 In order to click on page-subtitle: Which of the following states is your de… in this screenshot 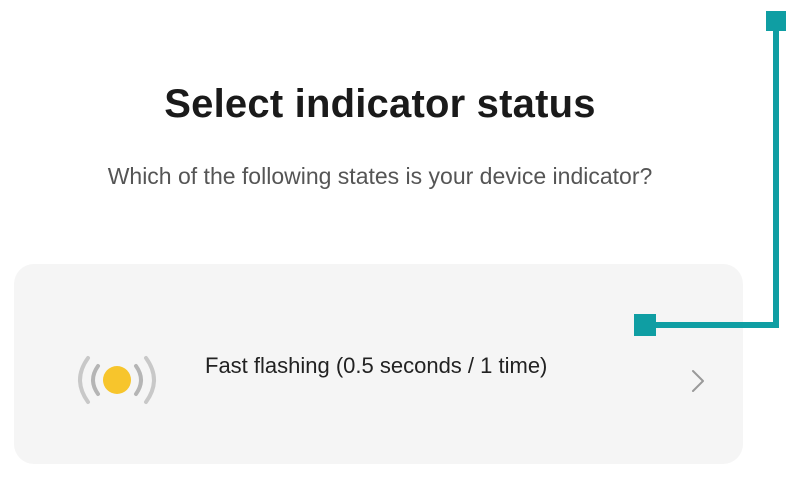, I will do `click(380, 176)`.